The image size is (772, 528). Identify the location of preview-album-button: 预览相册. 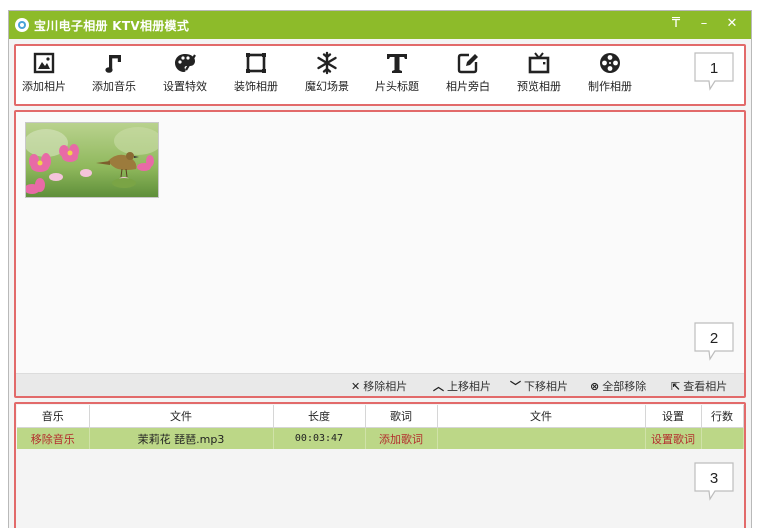
(539, 76).